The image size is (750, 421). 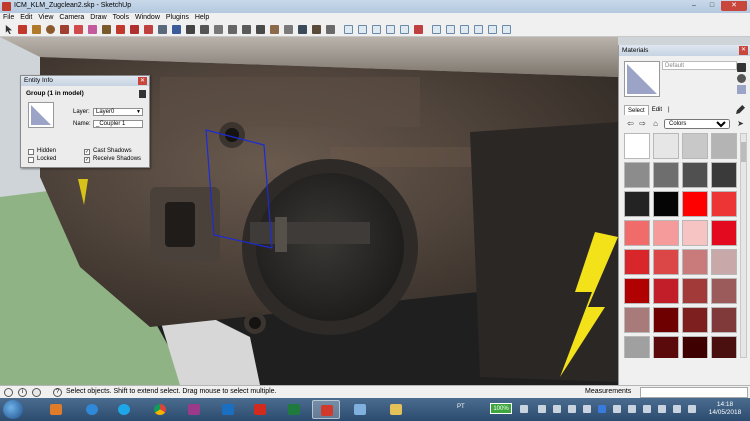 What do you see at coordinates (330, 29) in the screenshot?
I see `section-plane-icon` at bounding box center [330, 29].